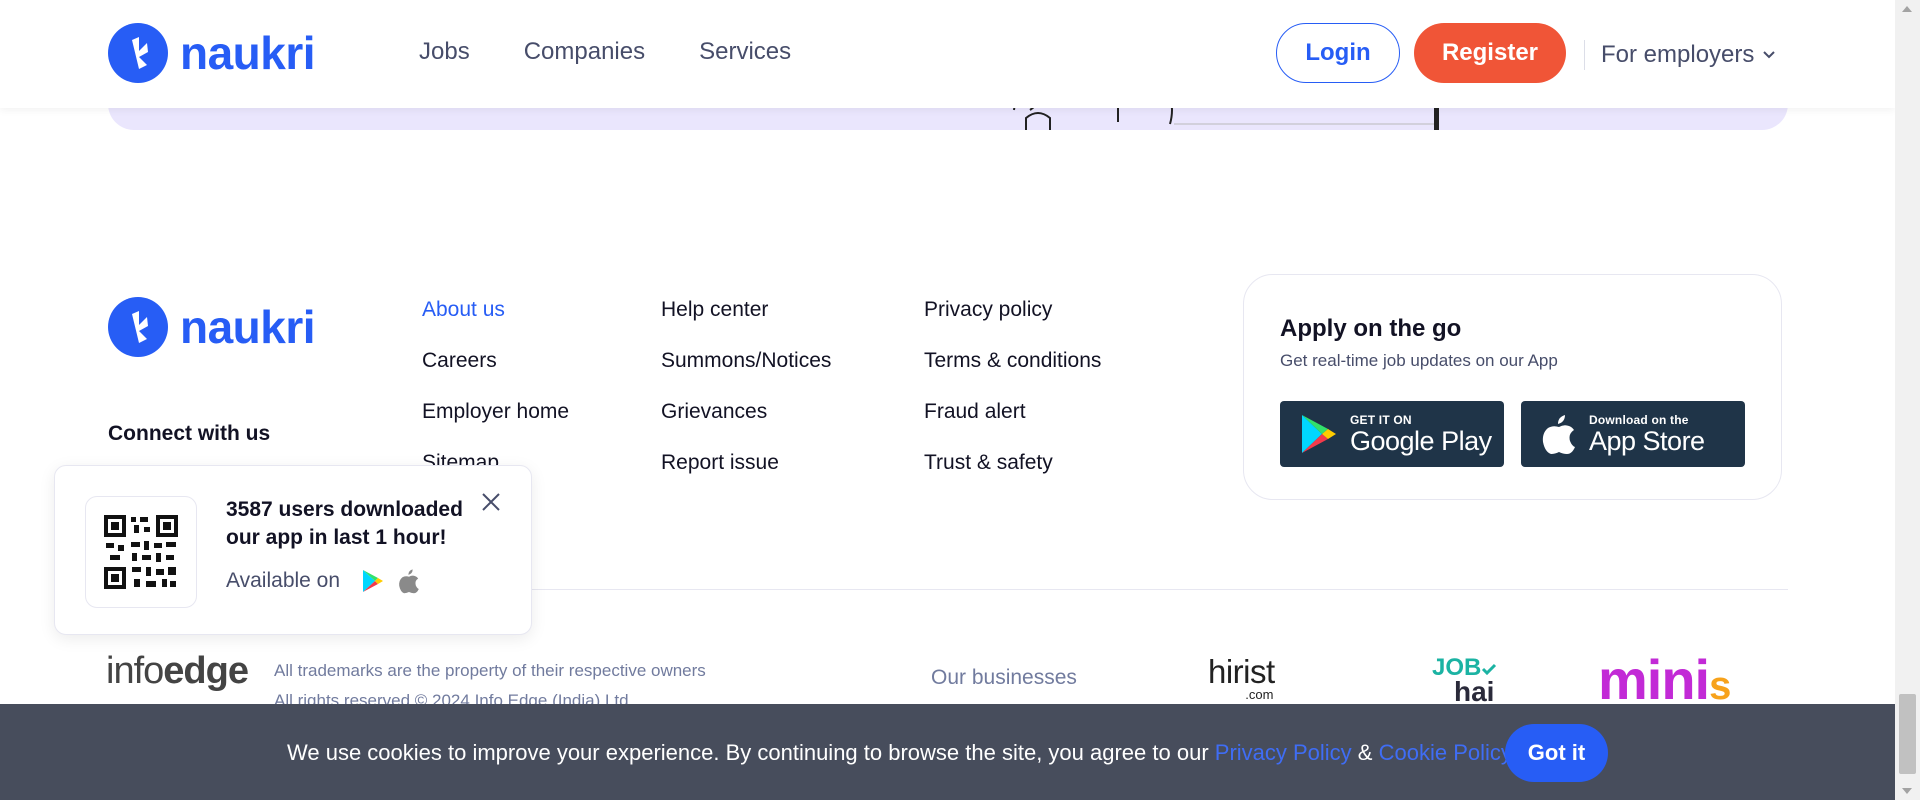  What do you see at coordinates (1012, 463) in the screenshot?
I see `footer-link-trust-safety: Trust & safety` at bounding box center [1012, 463].